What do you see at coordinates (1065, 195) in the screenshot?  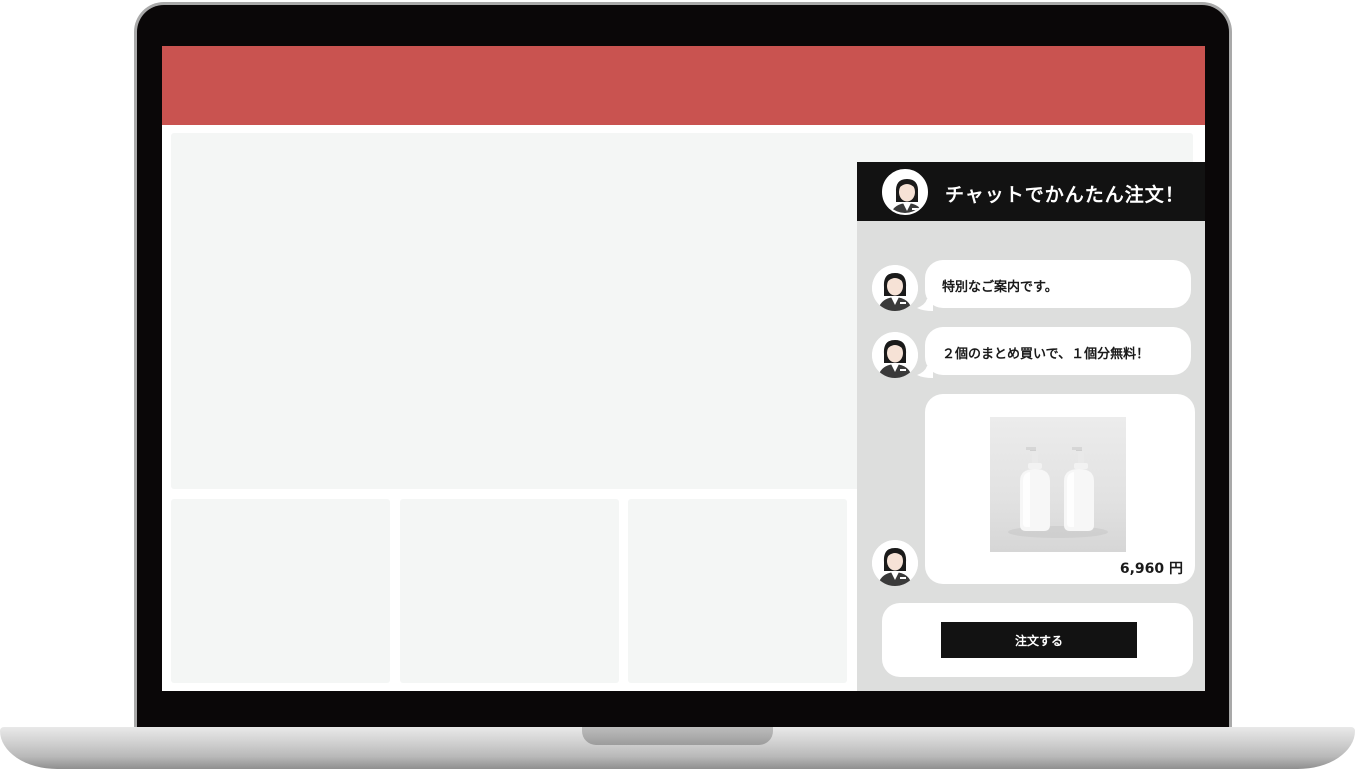 I see `chat-title: チャットでかんたん注文！` at bounding box center [1065, 195].